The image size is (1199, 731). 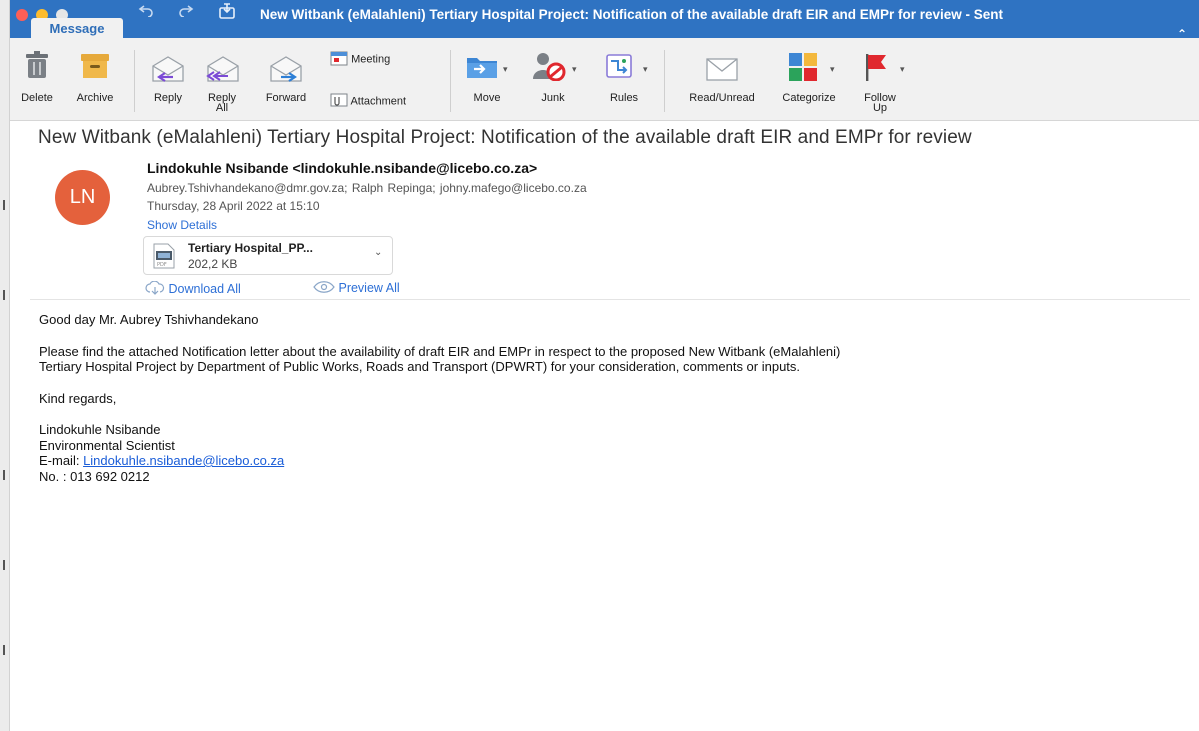 I want to click on download-all-label: Download All, so click(x=204, y=288).